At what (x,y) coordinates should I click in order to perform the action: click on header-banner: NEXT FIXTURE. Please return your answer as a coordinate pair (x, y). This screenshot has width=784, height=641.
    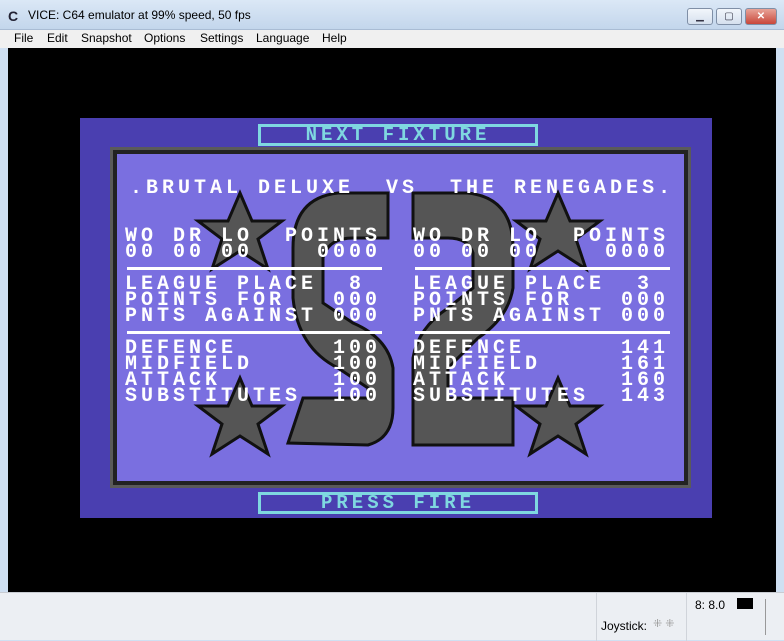
    Looking at the image, I should click on (398, 135).